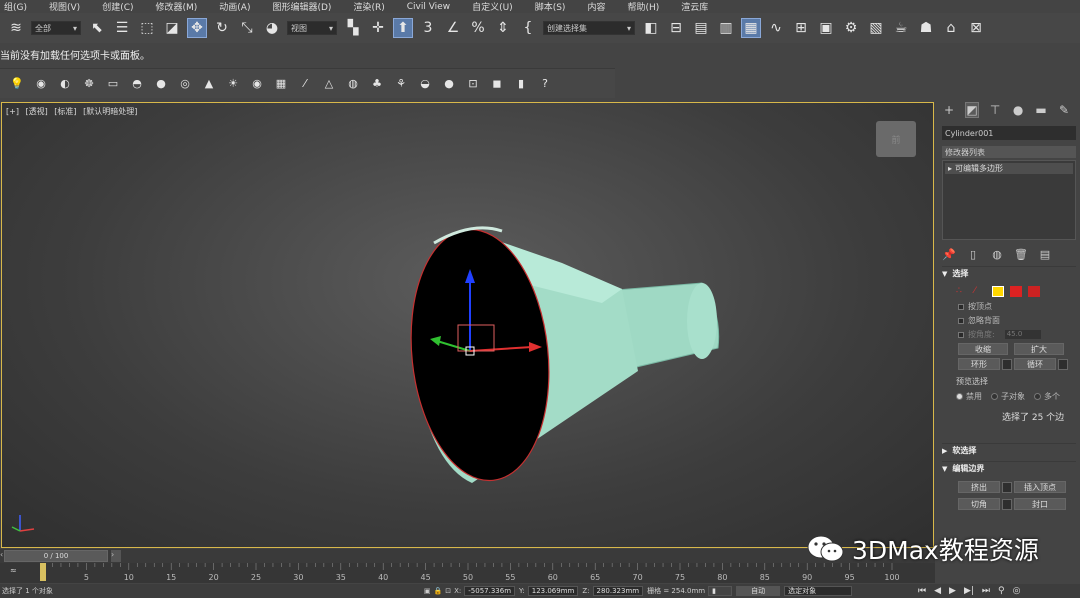  What do you see at coordinates (986, 591) in the screenshot?
I see `go-to-end-icon: ⏭` at bounding box center [986, 591].